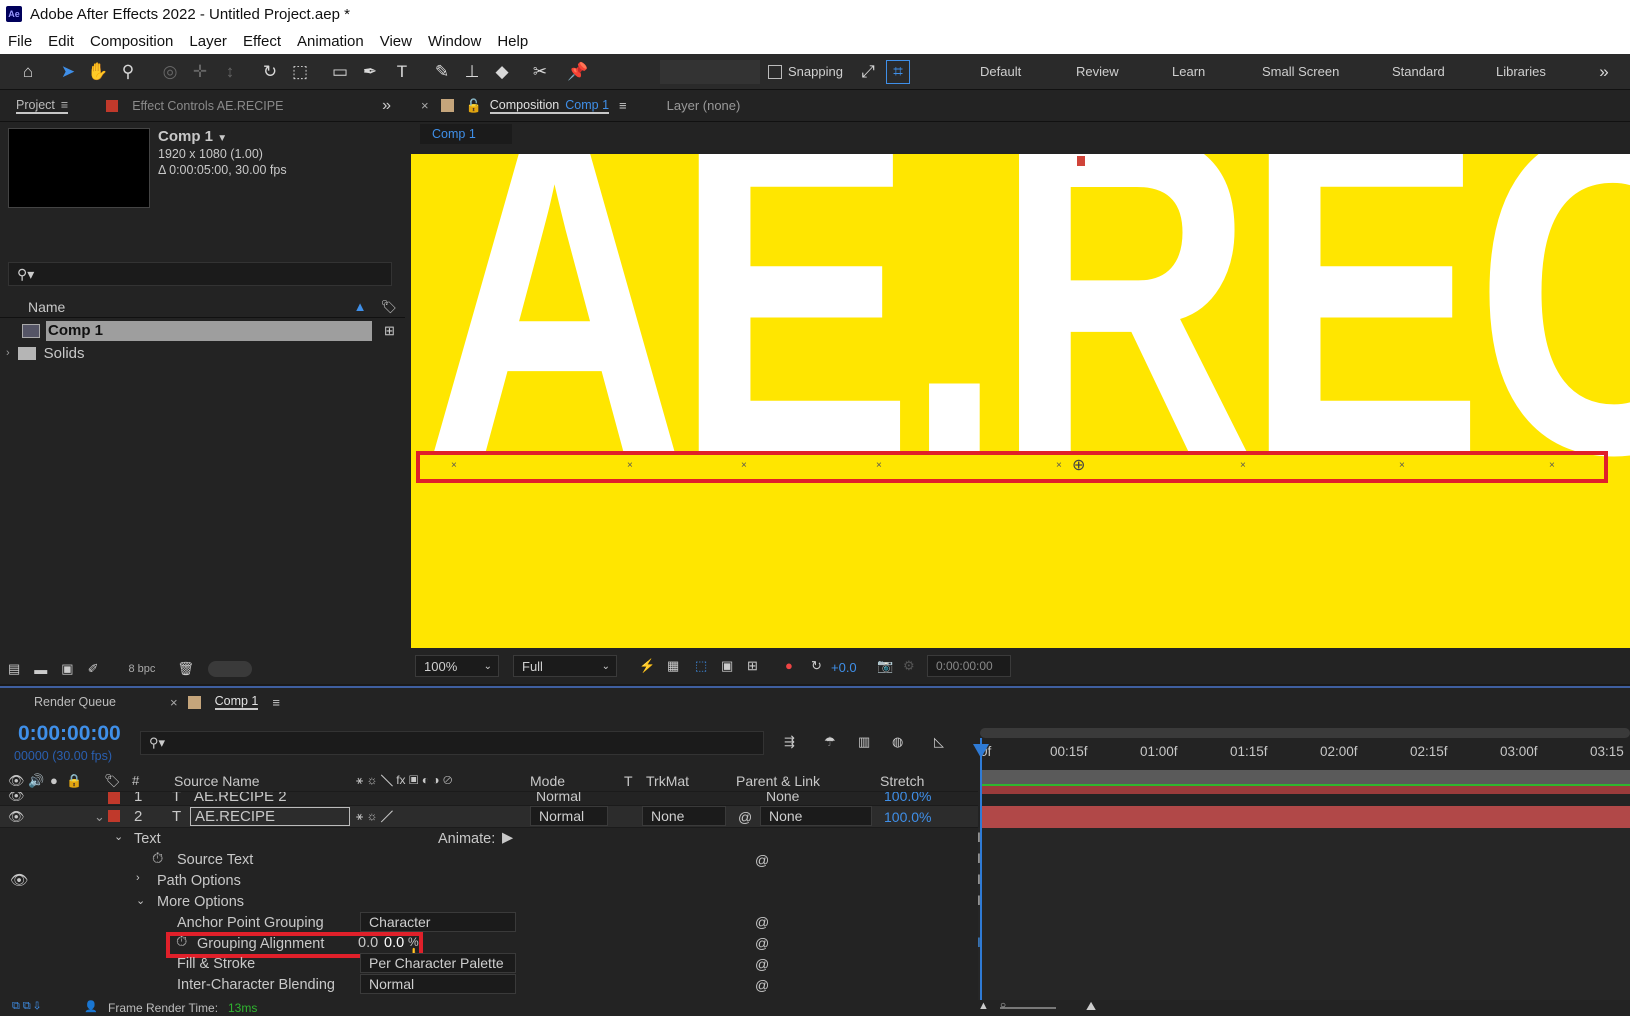  What do you see at coordinates (217, 781) in the screenshot?
I see `column-source-name: Source Name` at bounding box center [217, 781].